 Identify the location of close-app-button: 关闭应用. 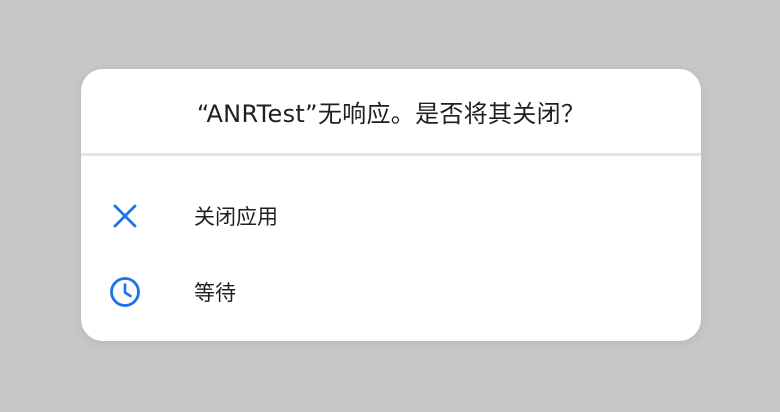
(391, 216).